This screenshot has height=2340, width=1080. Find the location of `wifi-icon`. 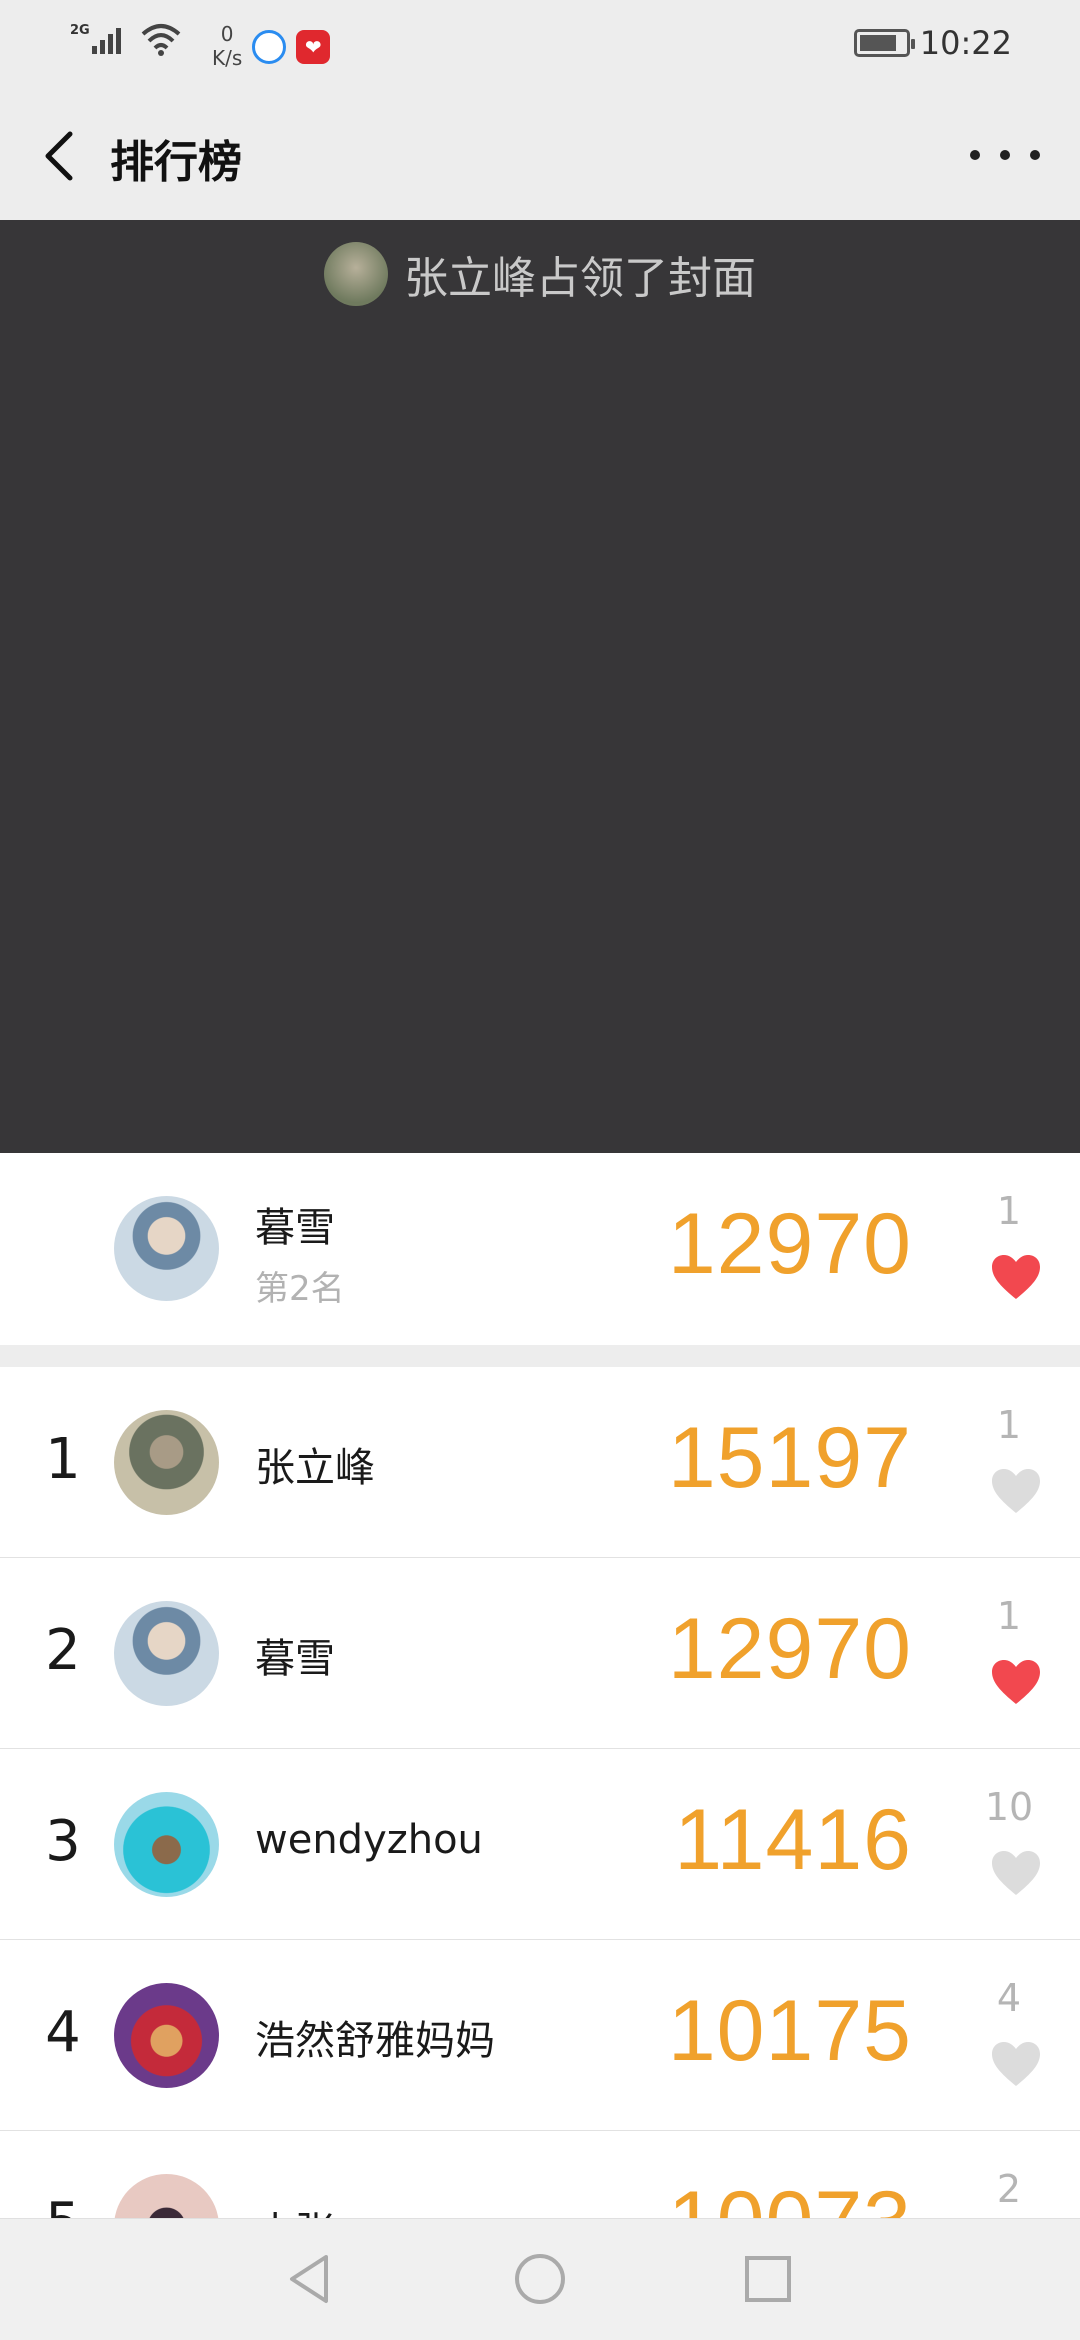

wifi-icon is located at coordinates (161, 40).